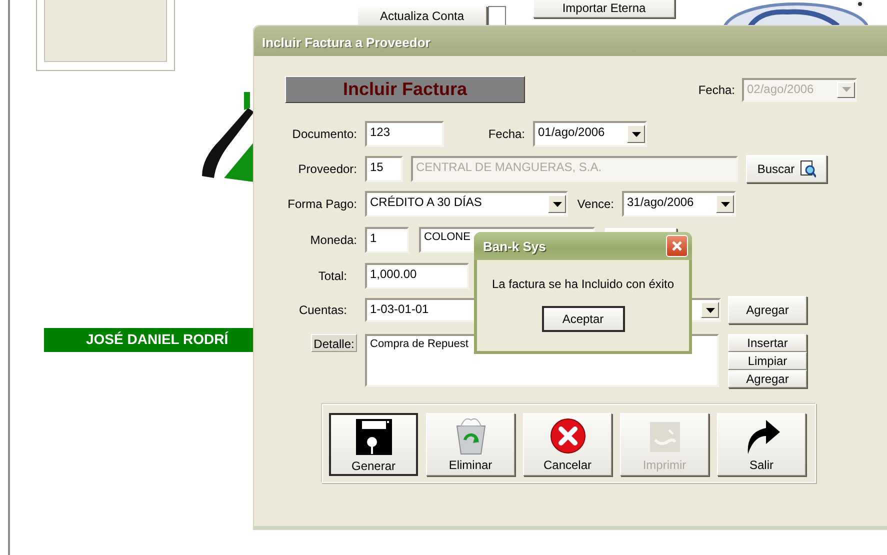 The width and height of the screenshot is (887, 555). What do you see at coordinates (333, 240) in the screenshot?
I see `field-label: Moneda:` at bounding box center [333, 240].